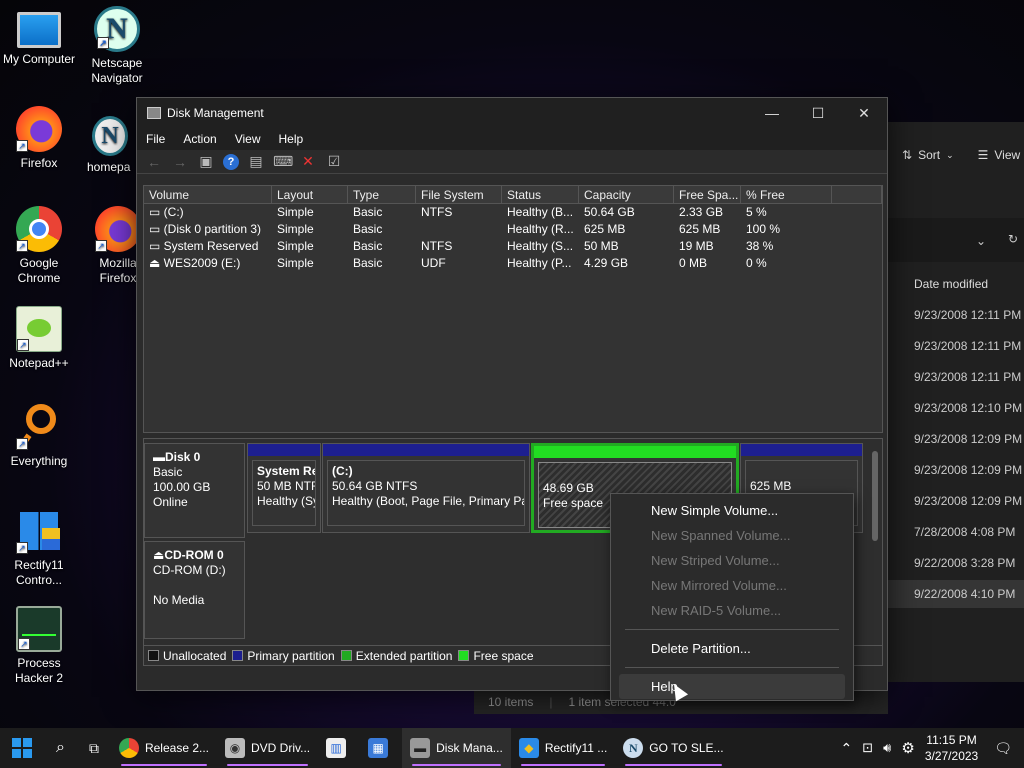  I want to click on column-header-type: Type, so click(382, 194).